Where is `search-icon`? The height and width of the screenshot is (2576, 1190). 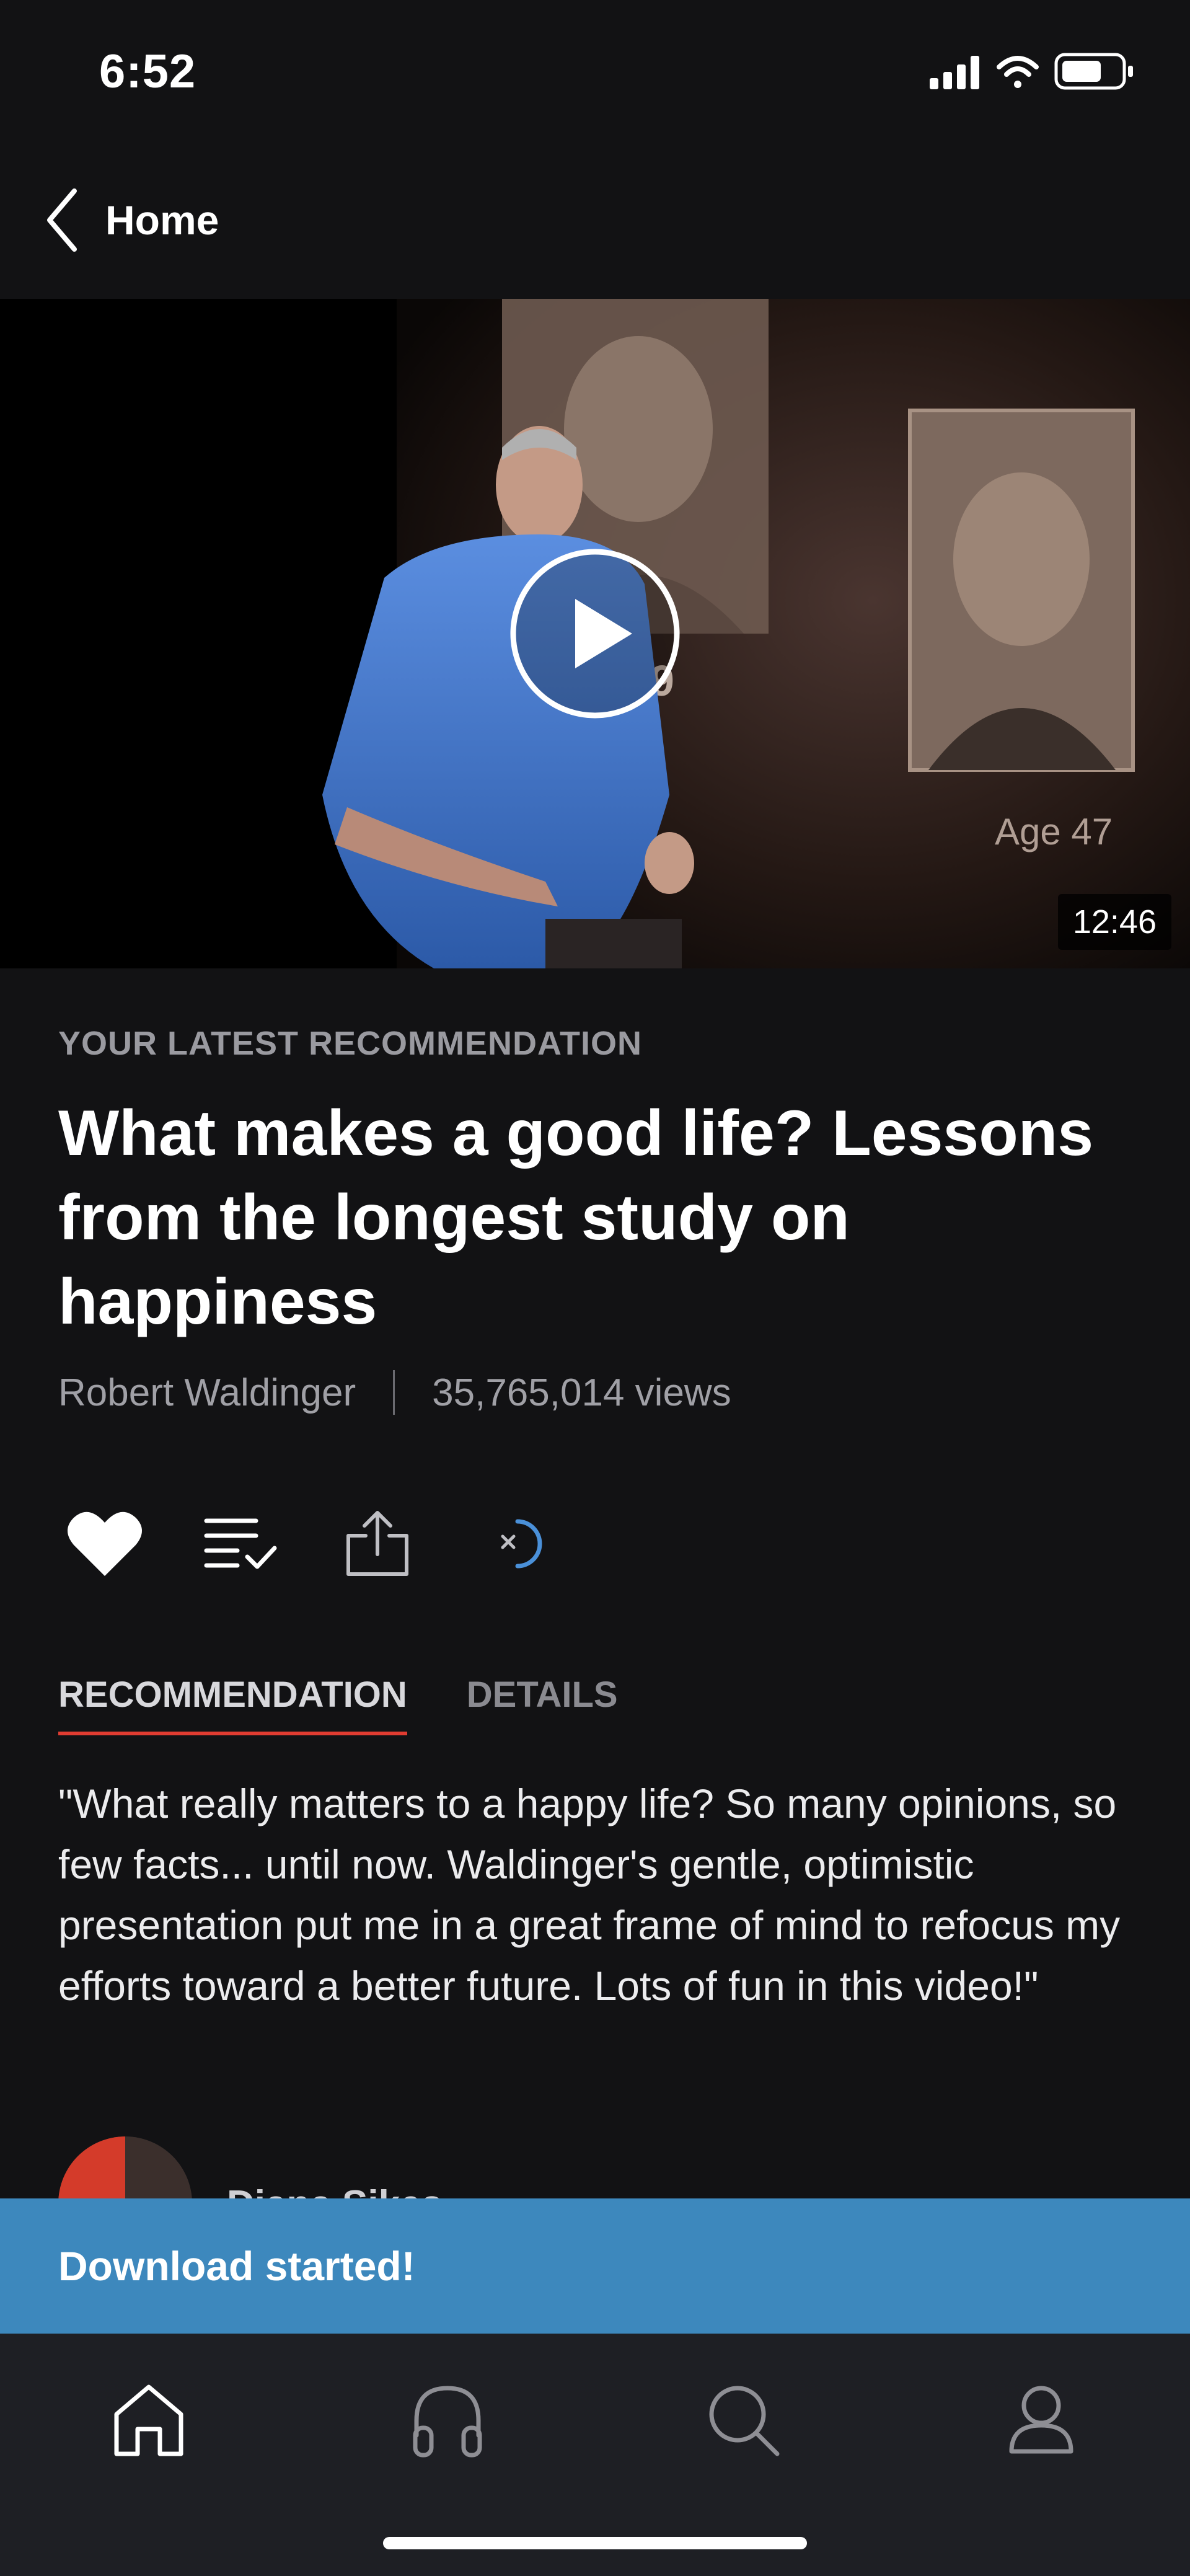
search-icon is located at coordinates (744, 2421).